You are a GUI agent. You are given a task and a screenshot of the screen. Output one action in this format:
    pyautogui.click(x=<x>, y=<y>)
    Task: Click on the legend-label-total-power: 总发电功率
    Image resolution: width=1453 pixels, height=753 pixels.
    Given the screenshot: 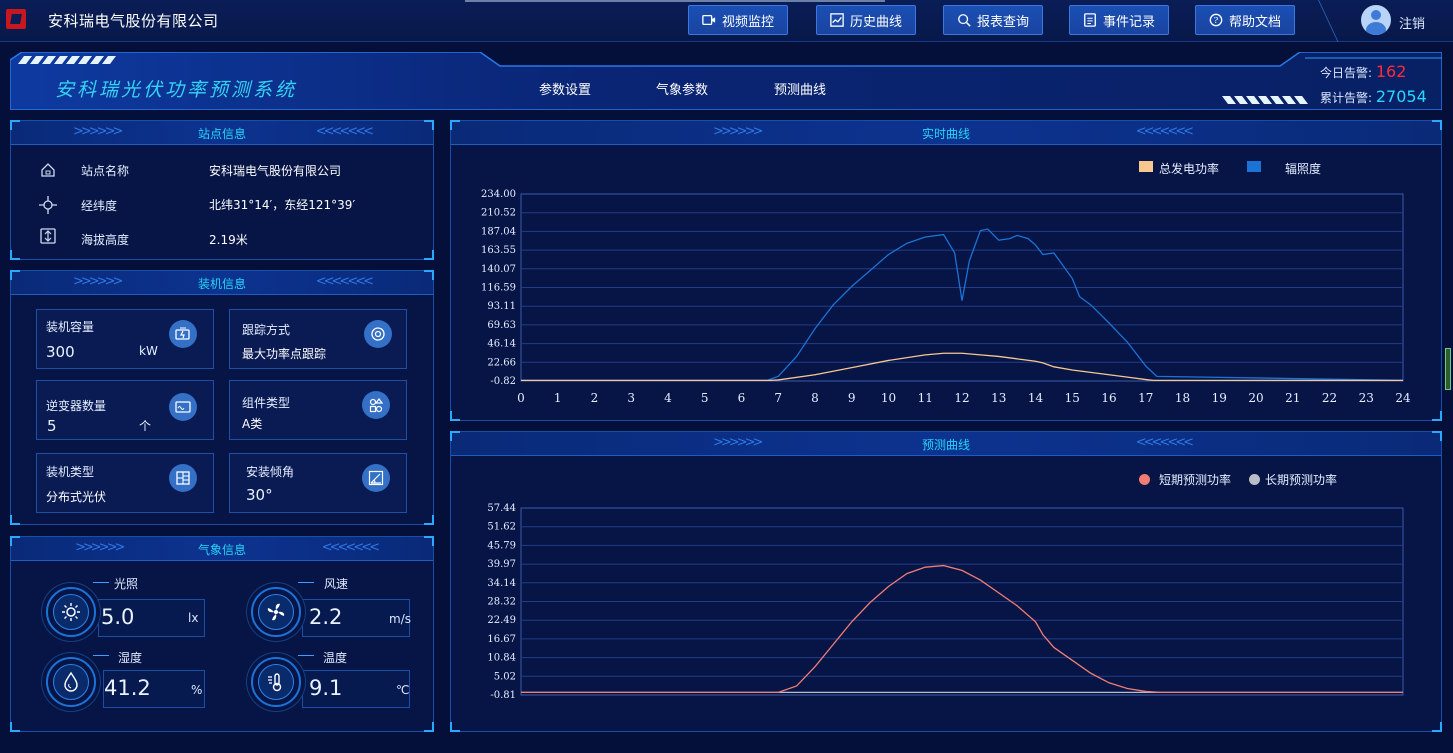 What is the action you would take?
    pyautogui.click(x=1189, y=168)
    